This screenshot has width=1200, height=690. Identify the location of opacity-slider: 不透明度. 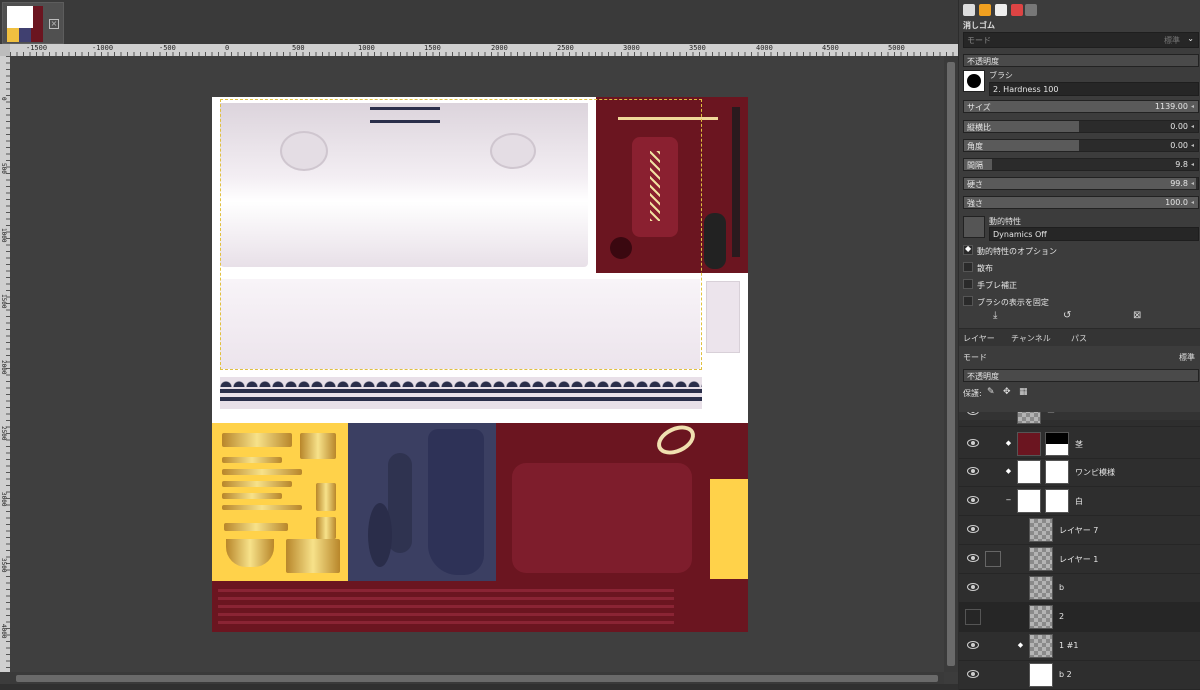
(1081, 60).